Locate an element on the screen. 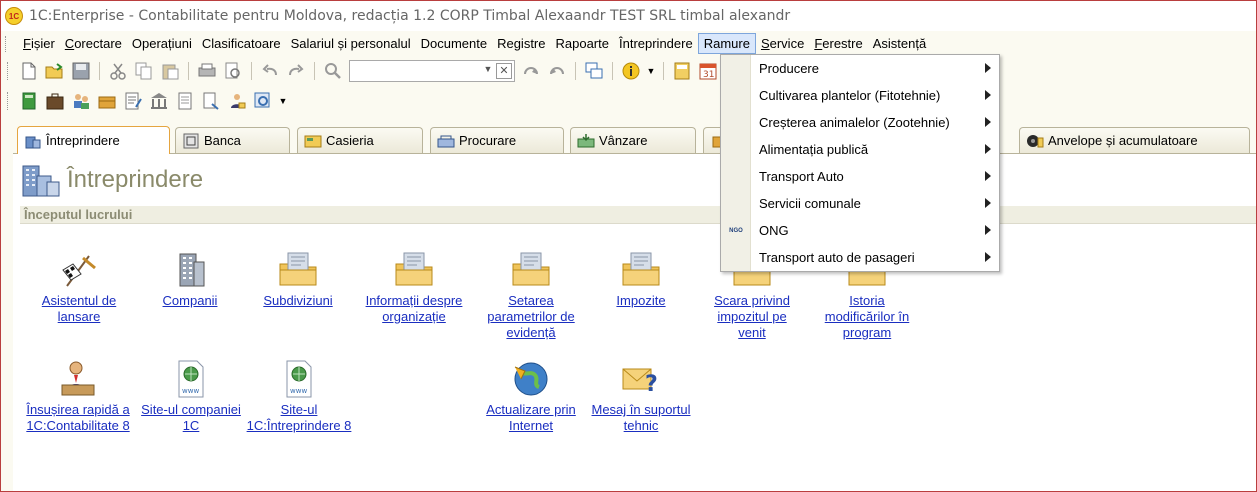  undo-icon is located at coordinates (270, 71).